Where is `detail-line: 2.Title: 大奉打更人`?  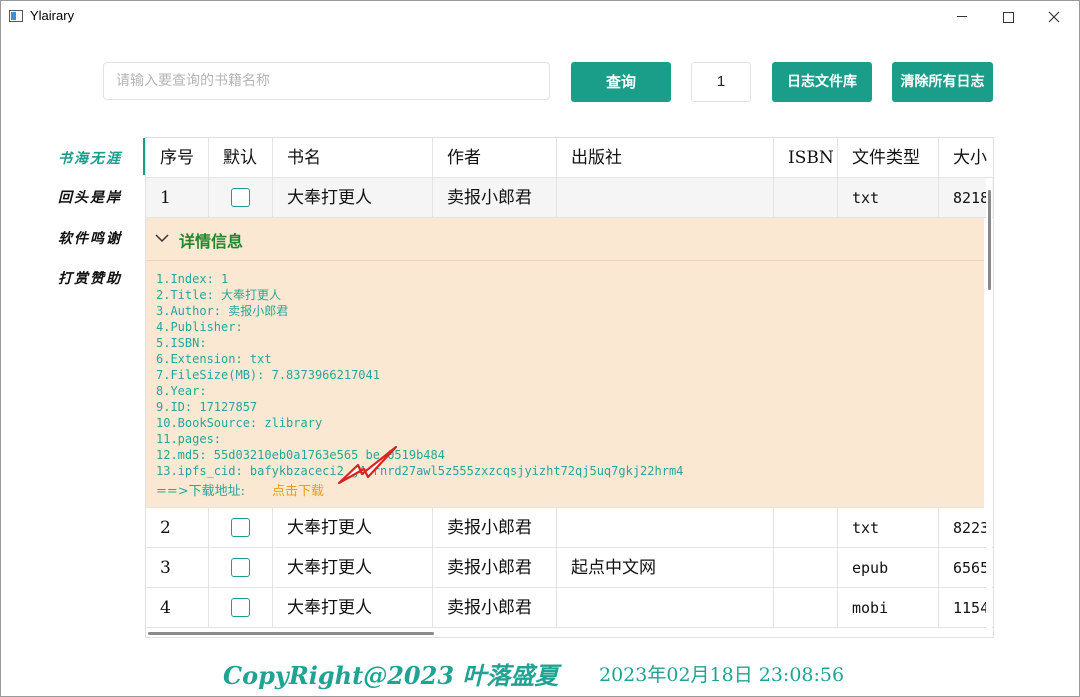
detail-line: 2.Title: 大奉打更人 is located at coordinates (219, 295).